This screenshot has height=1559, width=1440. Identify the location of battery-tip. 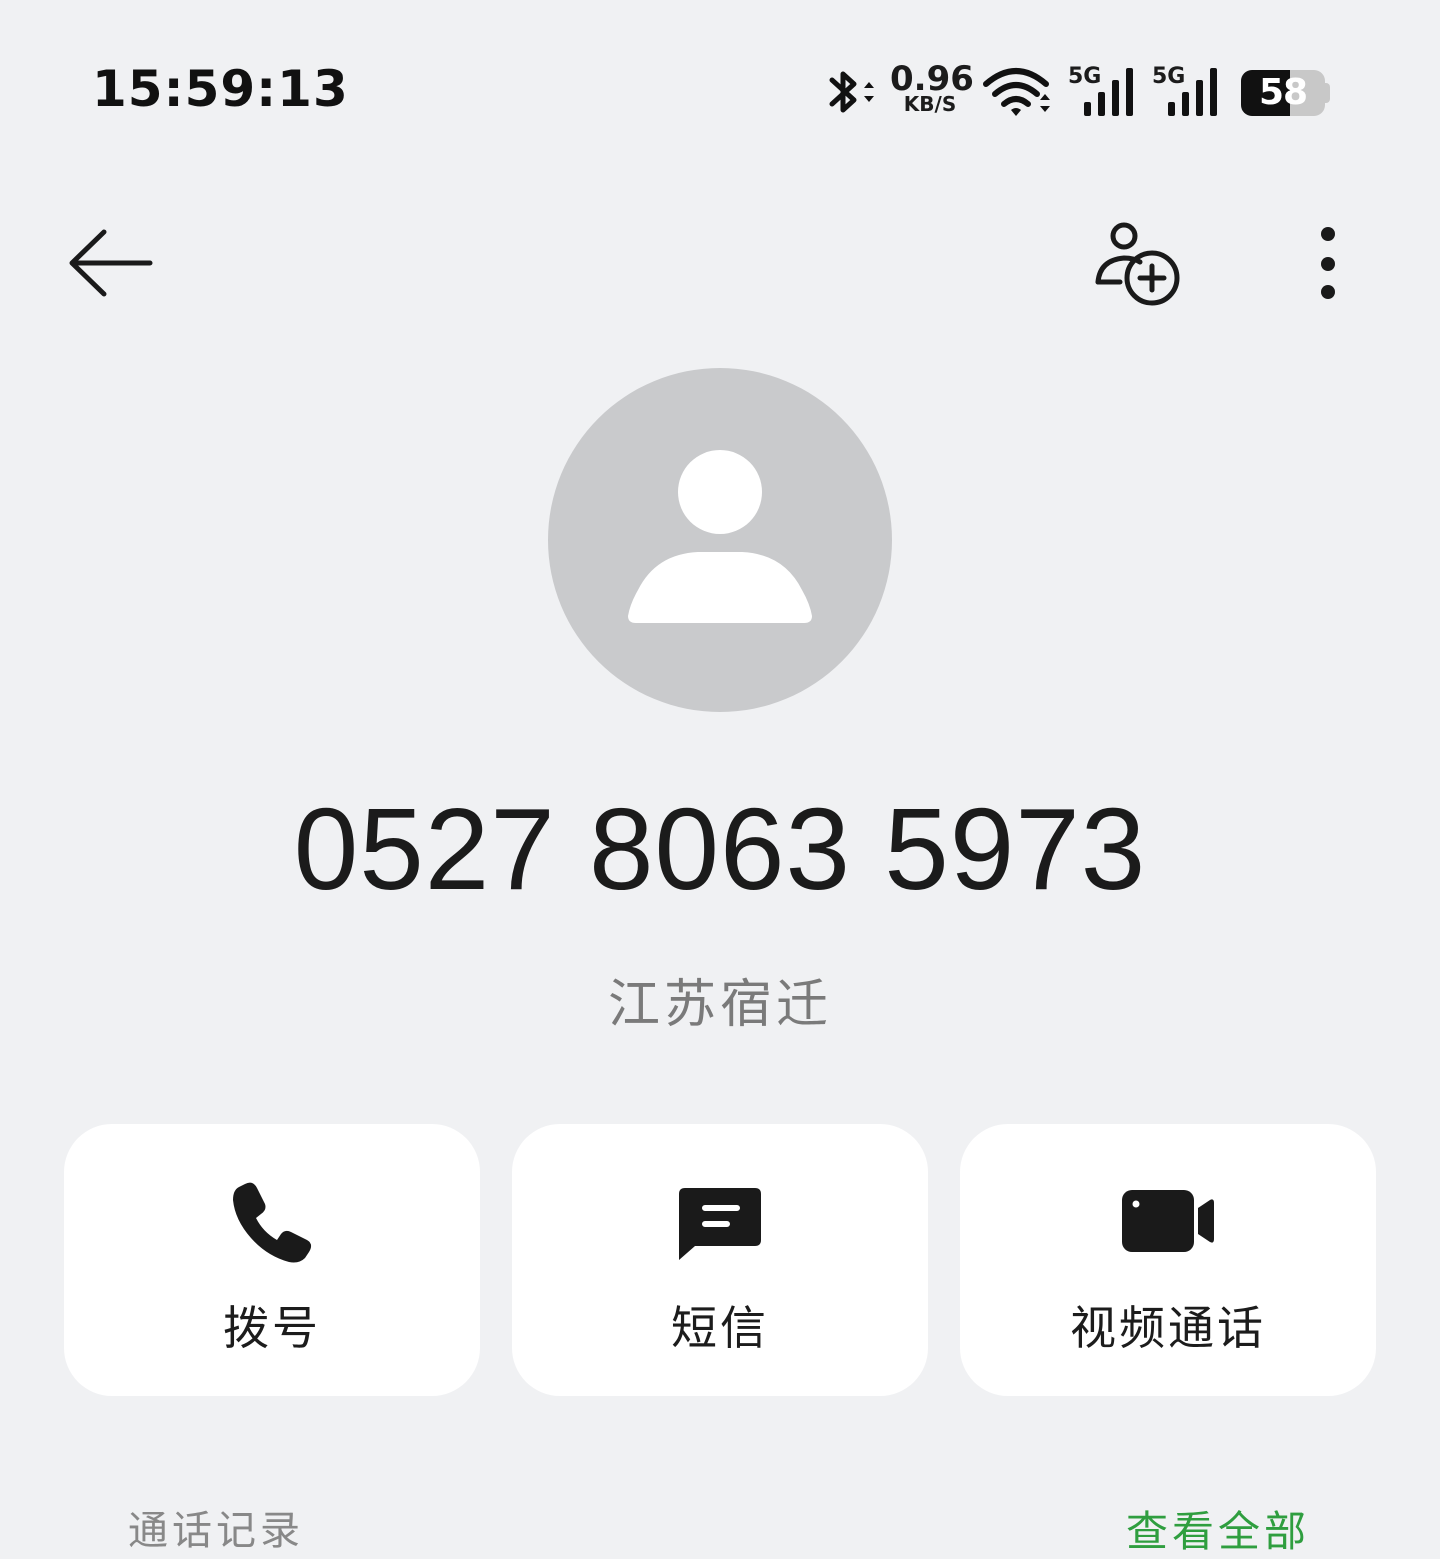
(1327, 93).